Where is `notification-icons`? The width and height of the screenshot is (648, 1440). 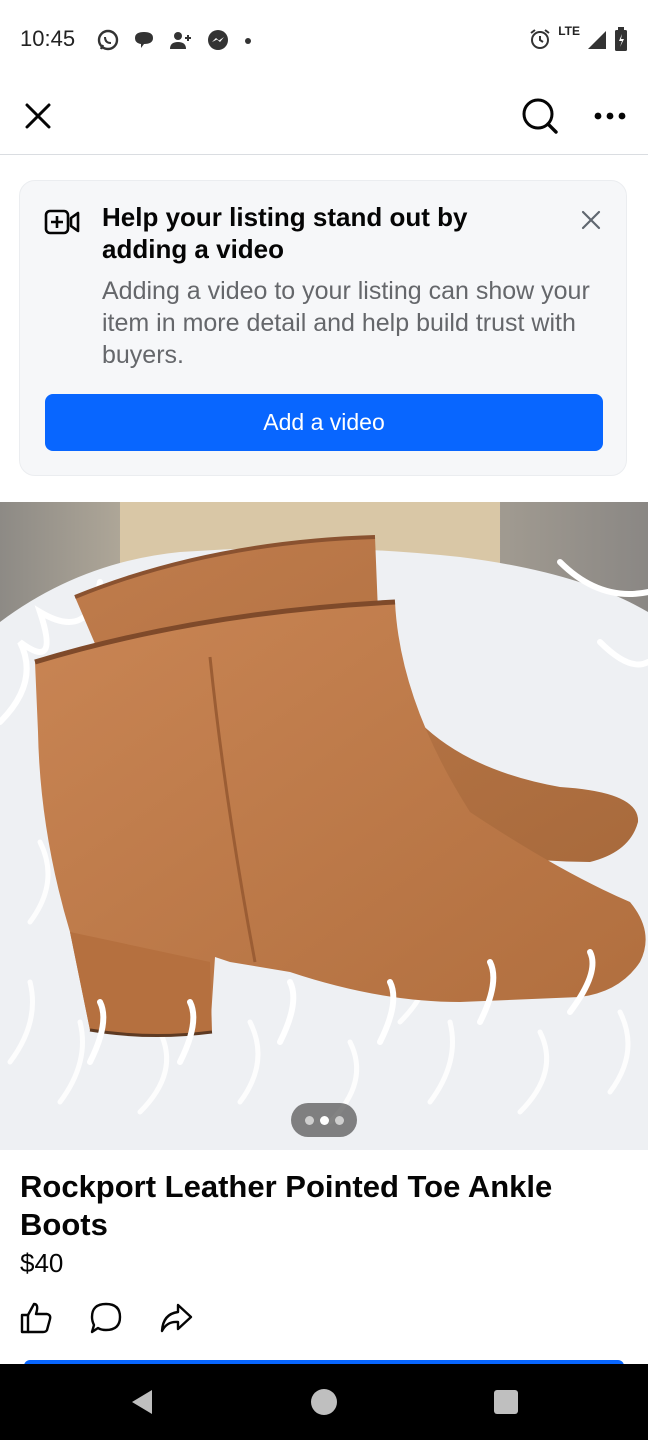 notification-icons is located at coordinates (175, 40).